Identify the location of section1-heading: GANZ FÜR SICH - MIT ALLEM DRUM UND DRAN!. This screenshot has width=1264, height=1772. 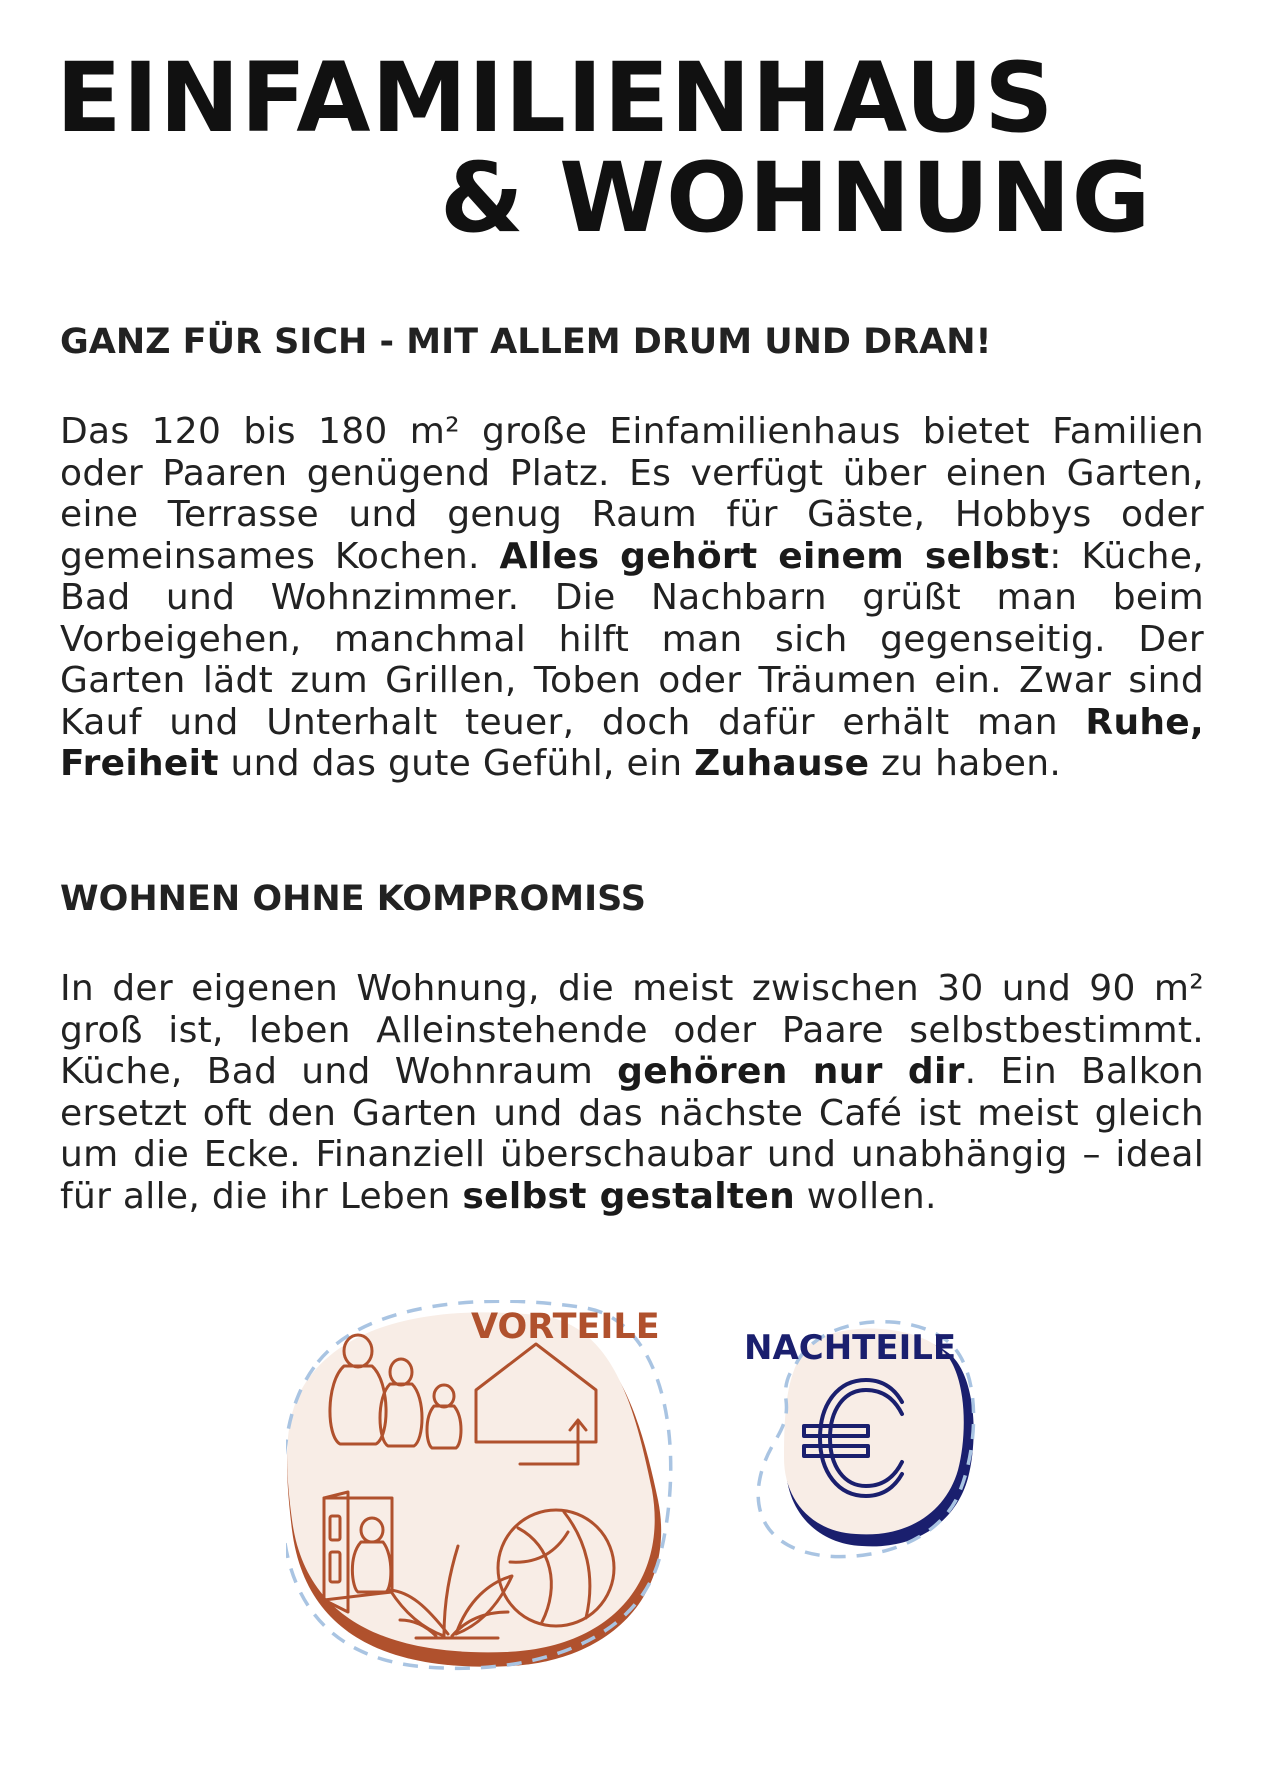
(526, 342).